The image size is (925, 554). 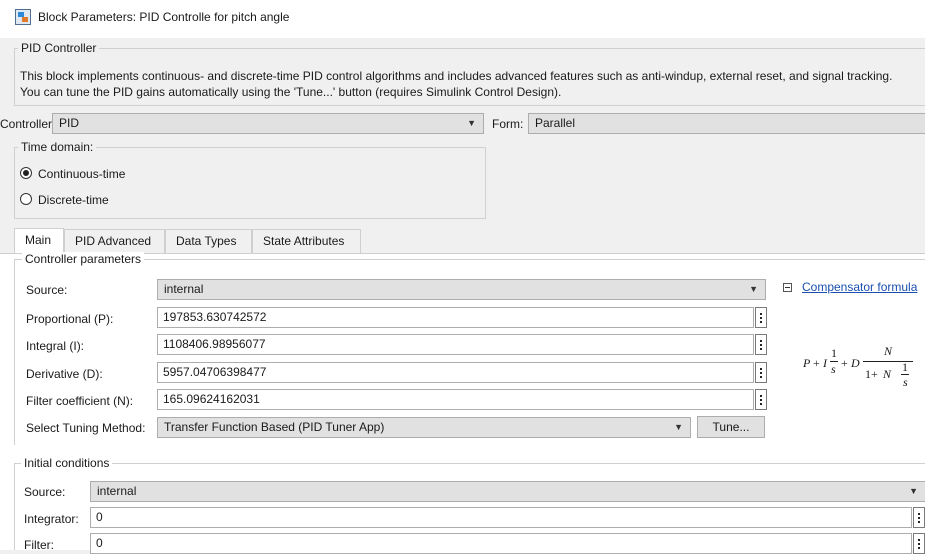 What do you see at coordinates (83, 259) in the screenshot?
I see `controller-parameters-label: Controller parameters` at bounding box center [83, 259].